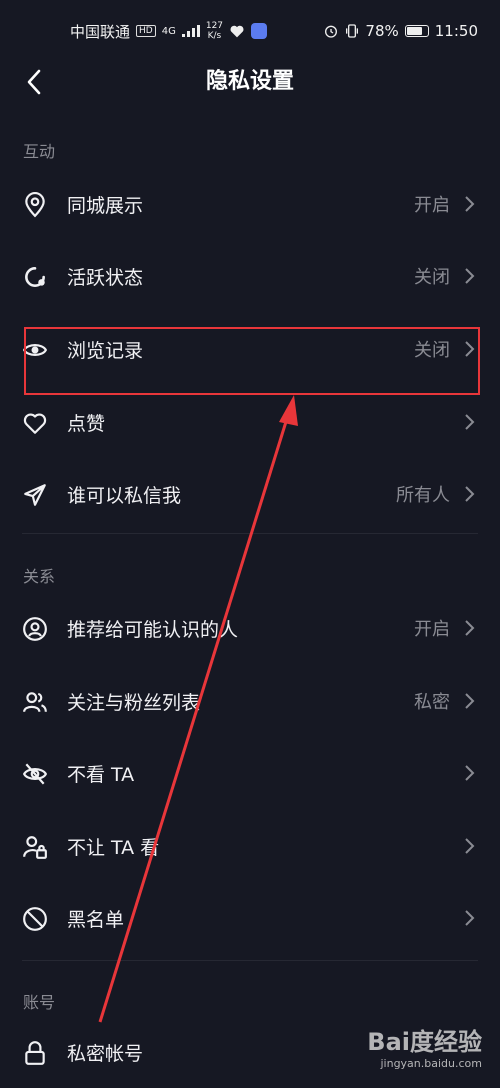 Image resolution: width=500 pixels, height=1088 pixels. Describe the element at coordinates (35, 495) in the screenshot. I see `send-icon` at that location.